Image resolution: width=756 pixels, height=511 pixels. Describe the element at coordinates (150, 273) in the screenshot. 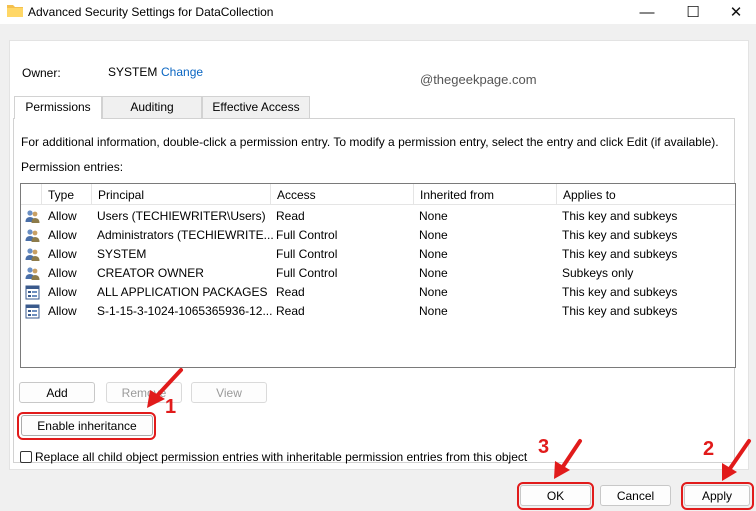

I see `row-principal: CREATOR OWNER` at that location.